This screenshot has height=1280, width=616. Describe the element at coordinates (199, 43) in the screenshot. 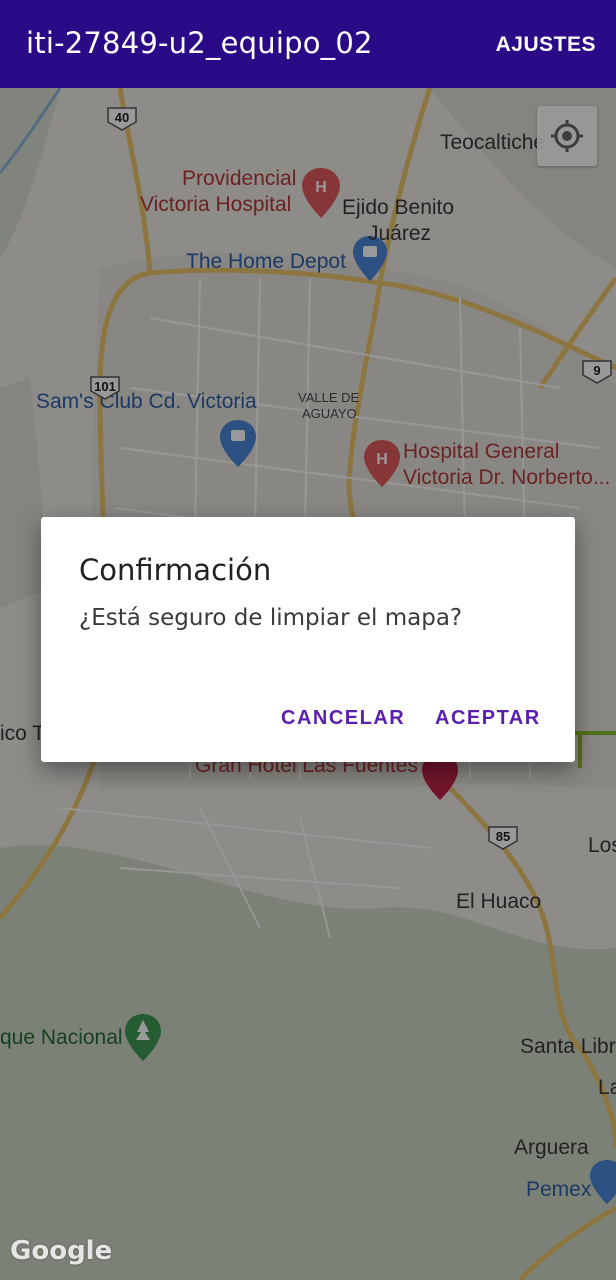

I see `app-title: iti-27849-u2_equipo_02` at that location.